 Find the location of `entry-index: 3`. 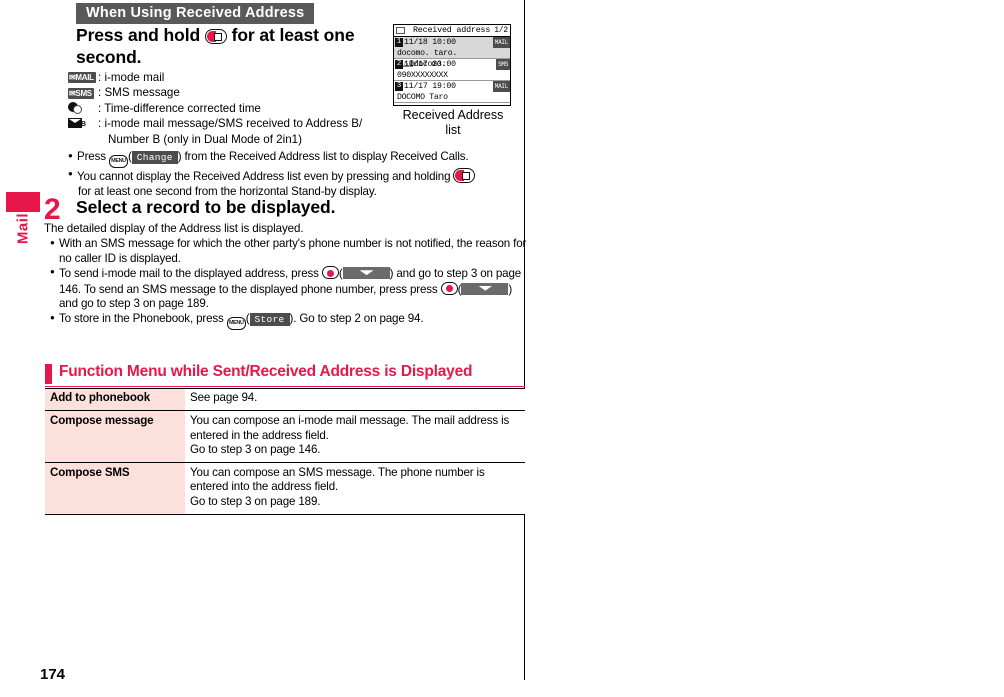

entry-index: 3 is located at coordinates (399, 86).